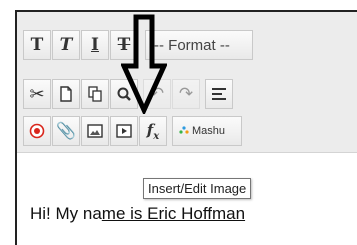 This screenshot has height=245, width=357. I want to click on redo-button: ↷, so click(186, 94).